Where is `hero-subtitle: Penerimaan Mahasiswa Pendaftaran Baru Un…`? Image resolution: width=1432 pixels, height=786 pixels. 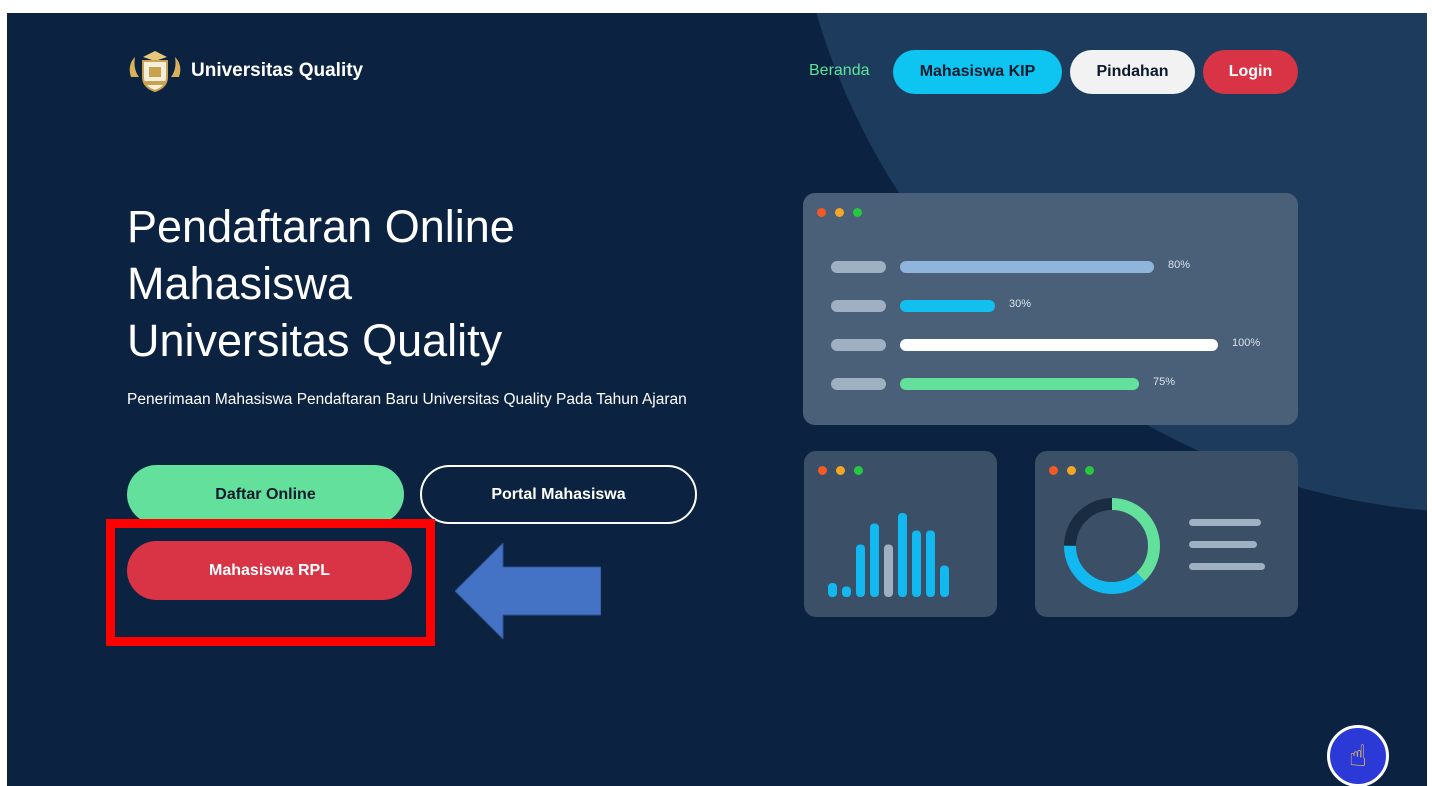 hero-subtitle: Penerimaan Mahasiswa Pendaftaran Baru Un… is located at coordinates (407, 399).